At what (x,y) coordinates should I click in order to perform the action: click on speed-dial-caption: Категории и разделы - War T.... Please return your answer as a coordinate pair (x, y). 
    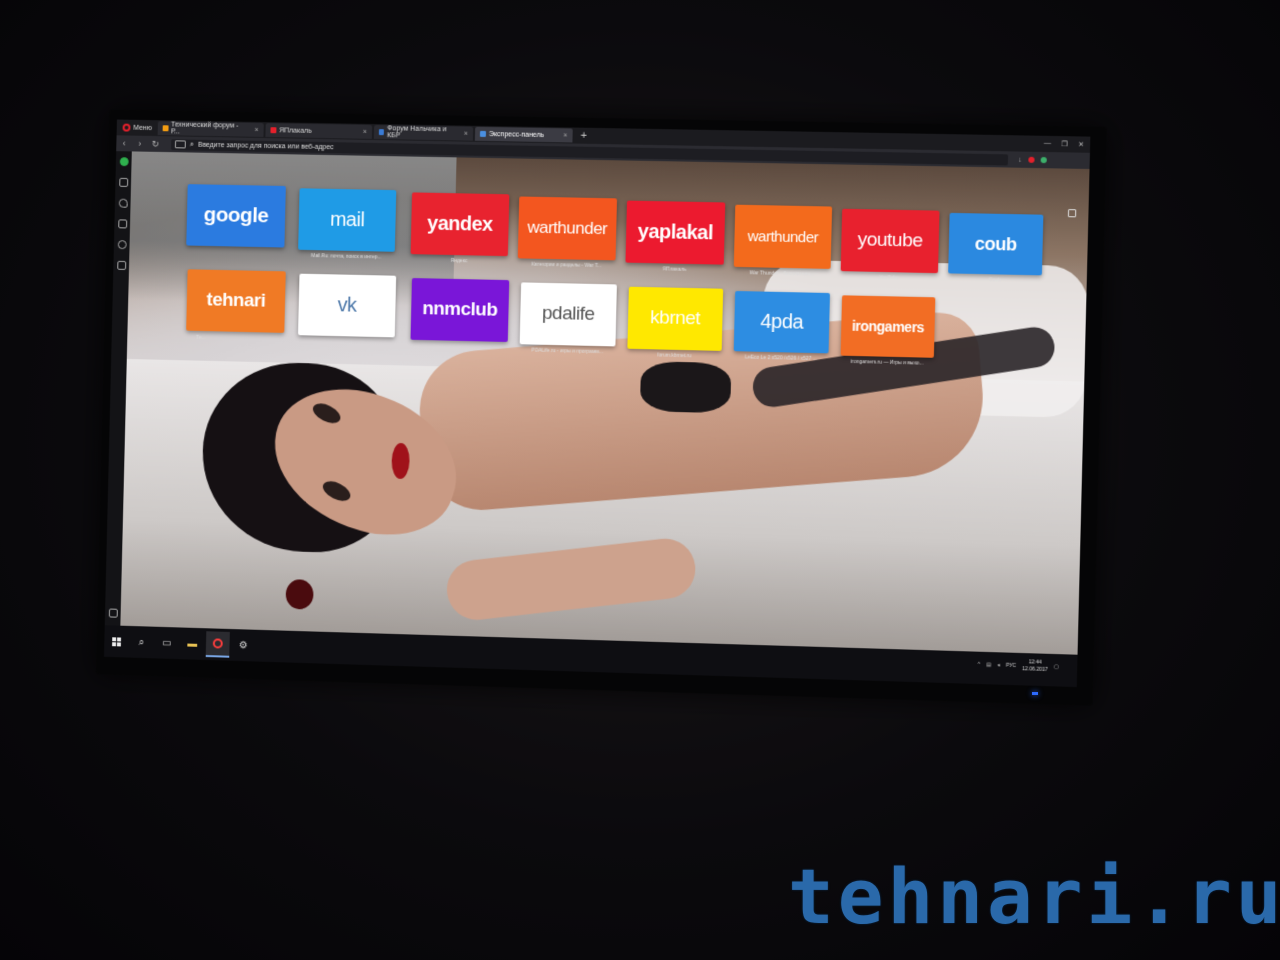
    Looking at the image, I should click on (566, 265).